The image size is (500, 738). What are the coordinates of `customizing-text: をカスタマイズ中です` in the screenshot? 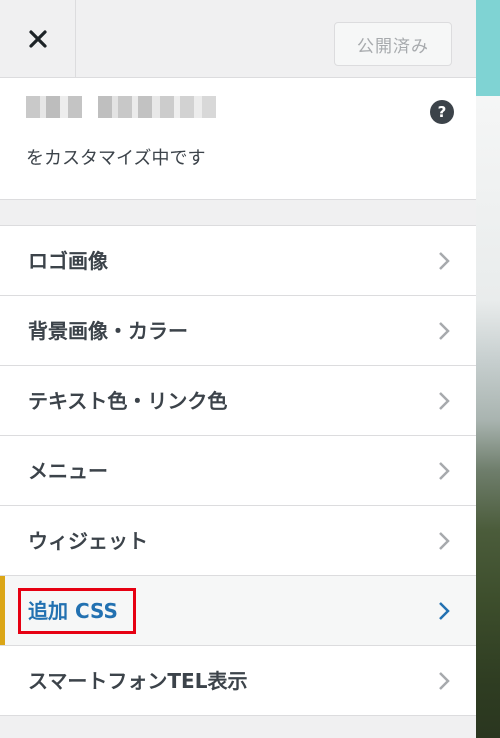 It's located at (116, 158).